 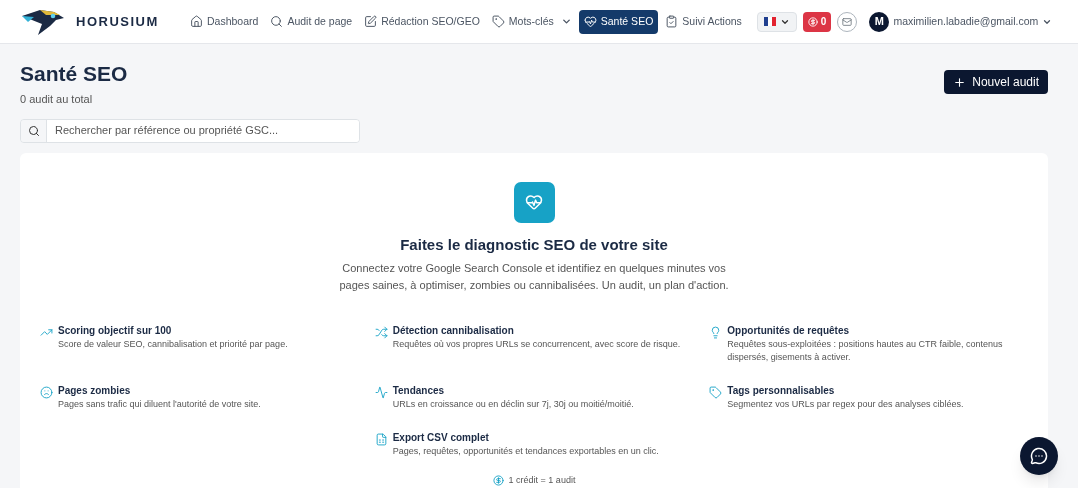 I want to click on feature-title: Tags personnalisables, so click(x=781, y=390).